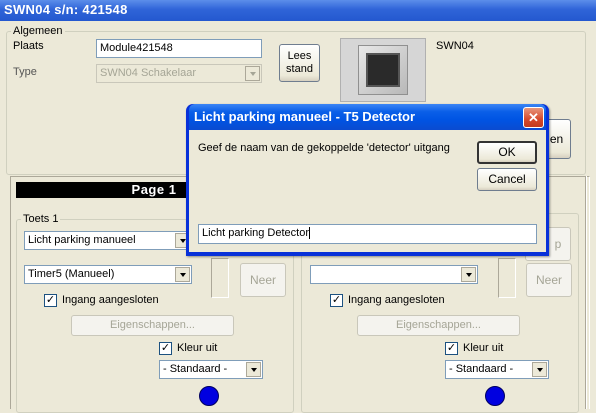 This screenshot has width=596, height=413. Describe the element at coordinates (220, 278) in the screenshot. I see `toets1-slider-track` at that location.